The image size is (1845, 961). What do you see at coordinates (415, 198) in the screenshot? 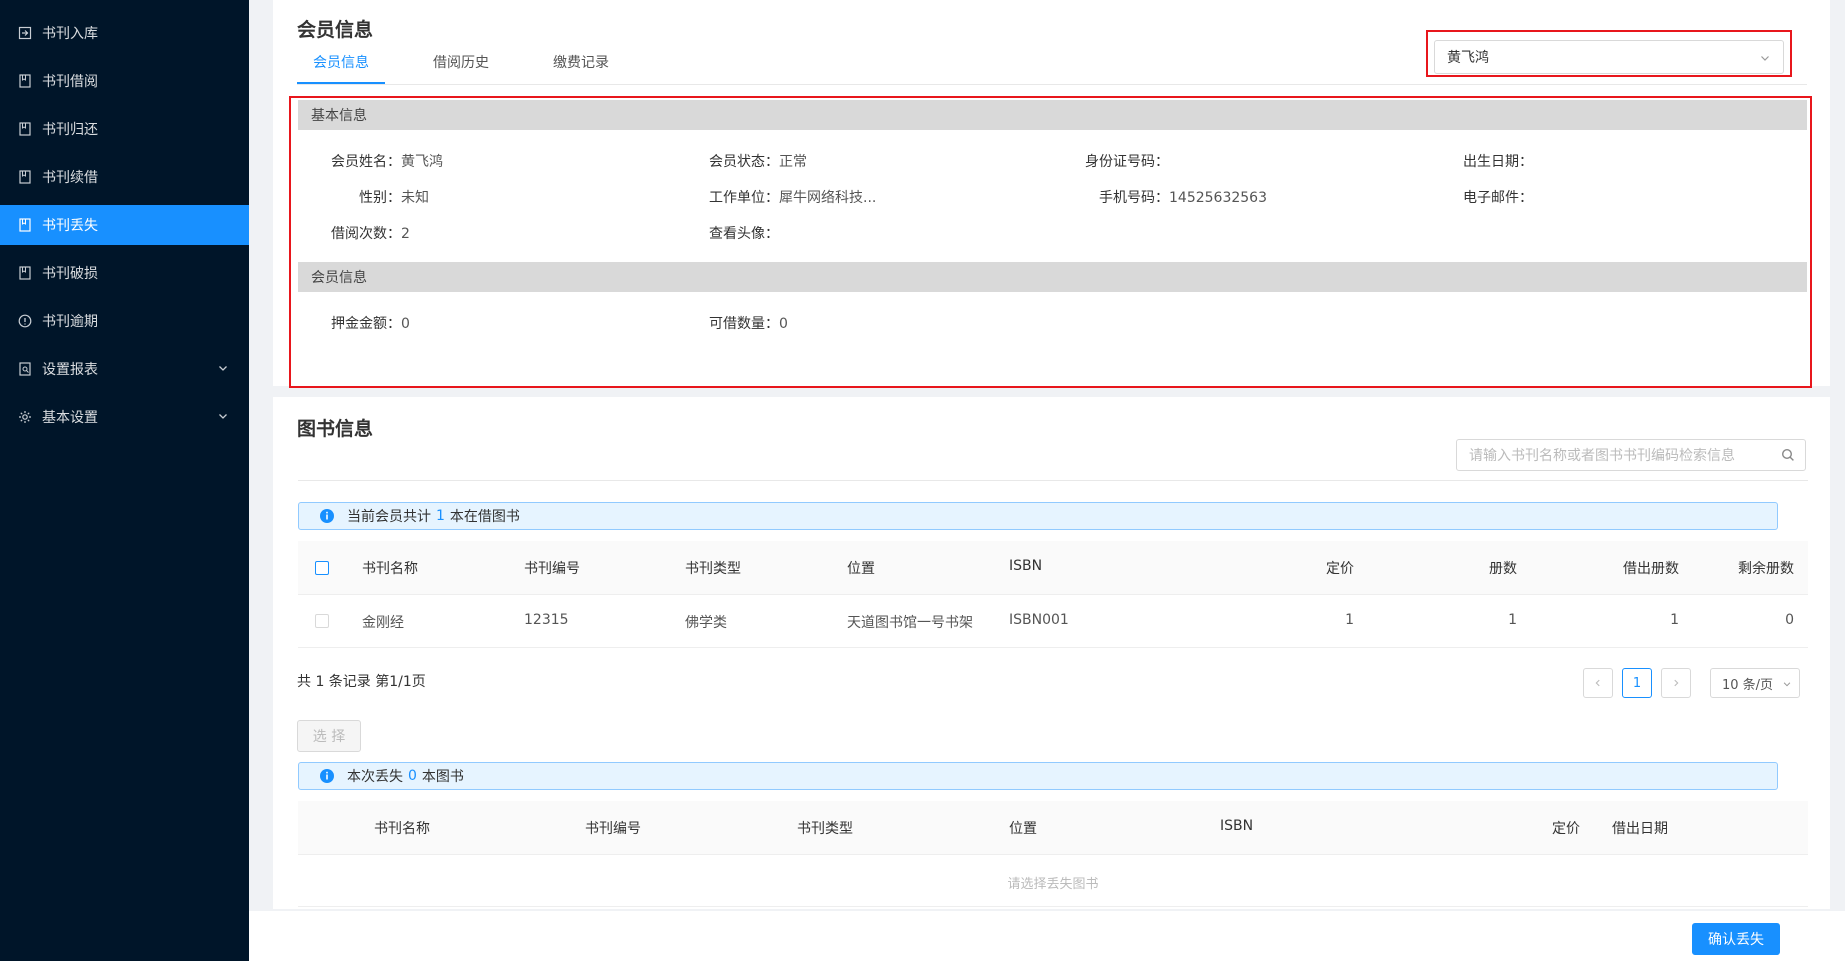
I see `field-value: 未知` at bounding box center [415, 198].